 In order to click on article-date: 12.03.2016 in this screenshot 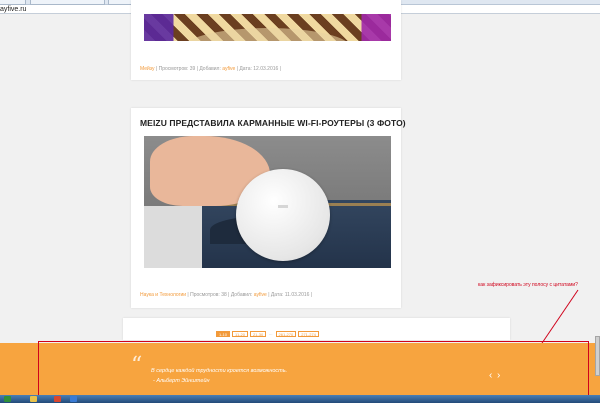, I will do `click(266, 69)`.